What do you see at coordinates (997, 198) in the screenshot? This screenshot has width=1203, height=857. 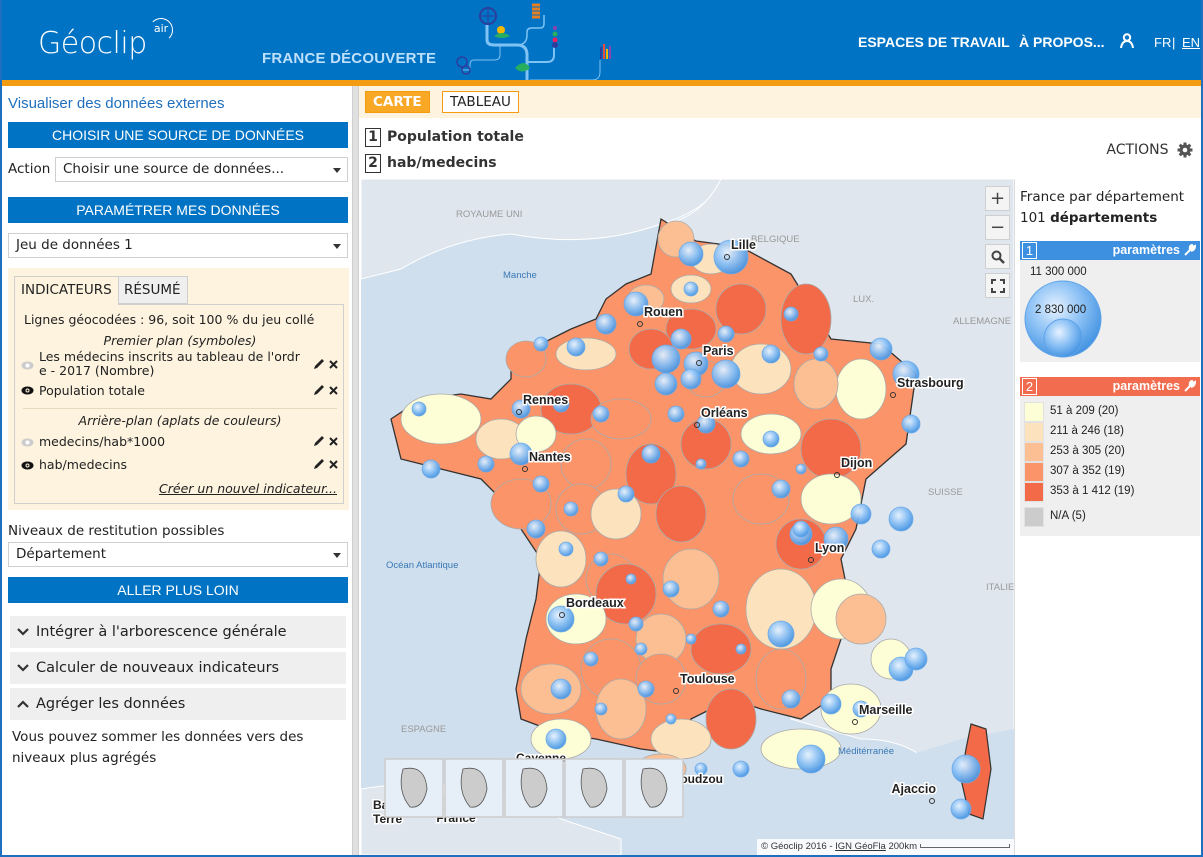 I see `zoom-in-button: +` at bounding box center [997, 198].